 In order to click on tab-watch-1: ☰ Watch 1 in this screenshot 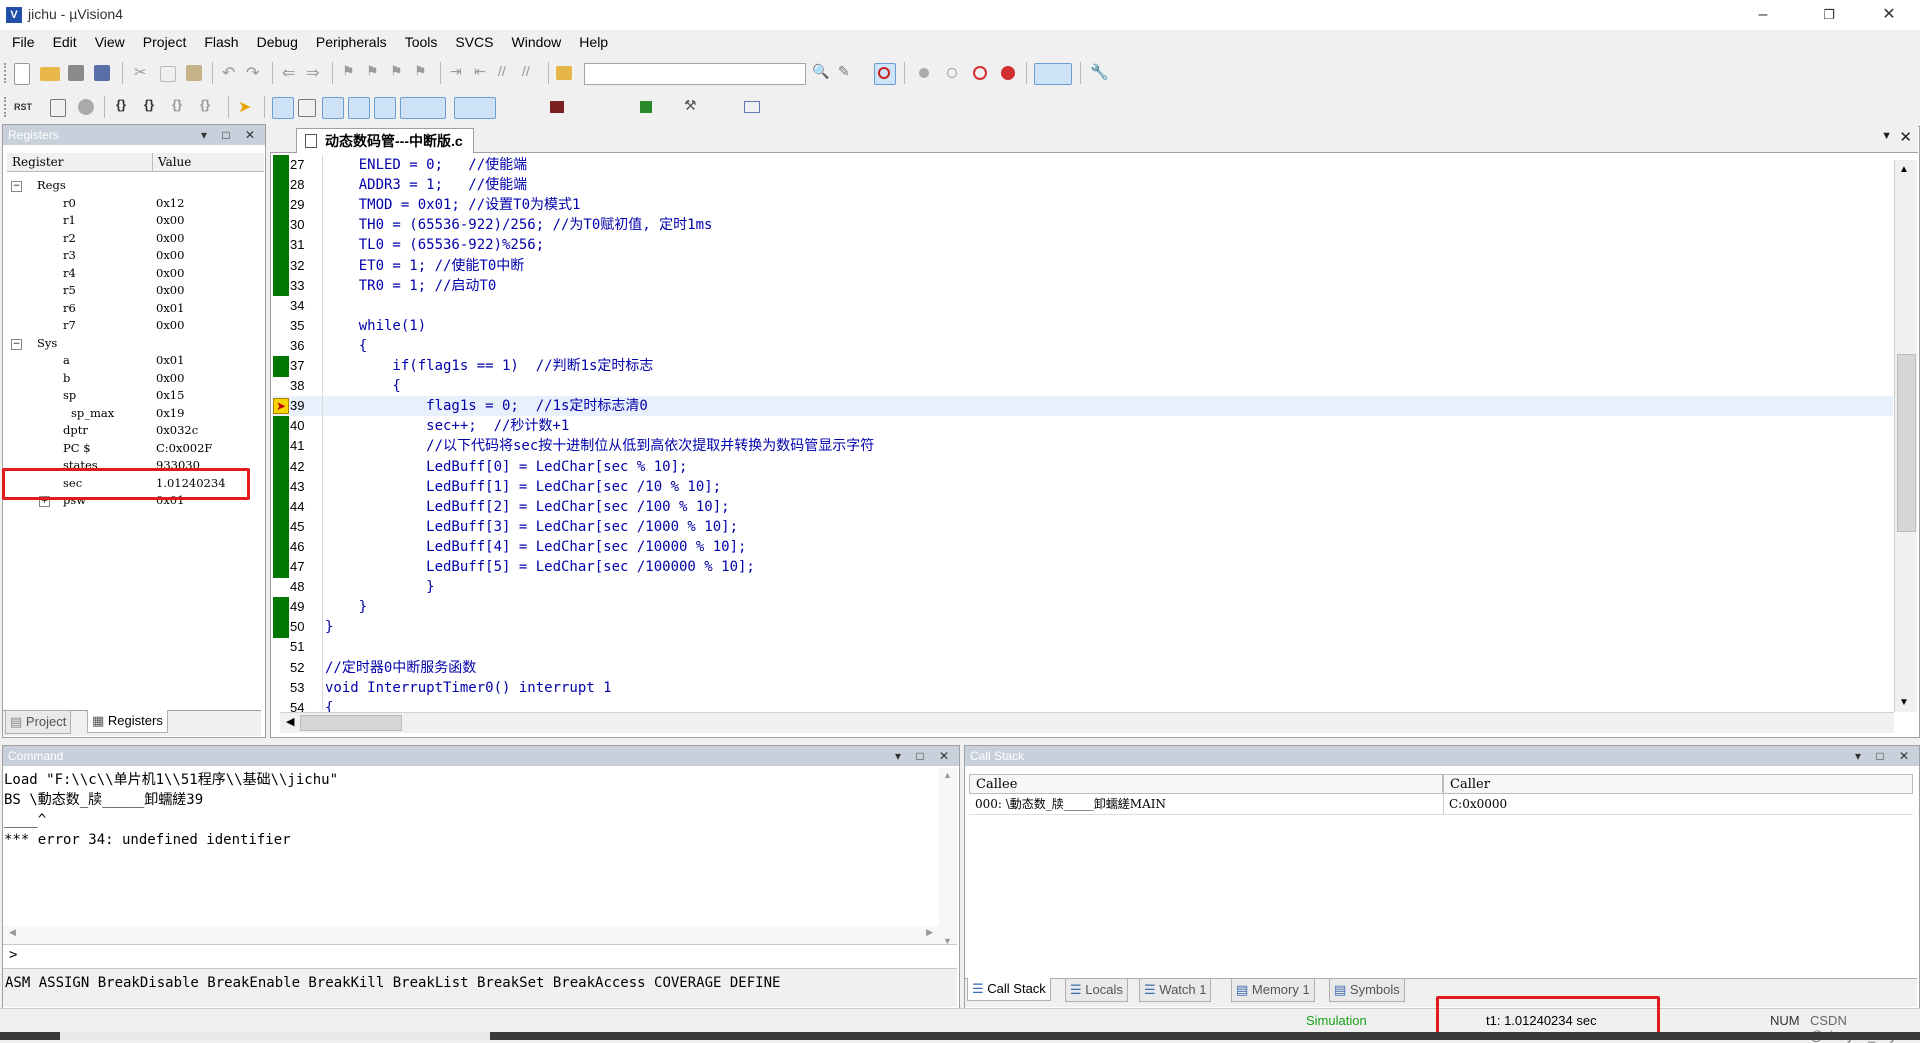, I will do `click(1175, 990)`.